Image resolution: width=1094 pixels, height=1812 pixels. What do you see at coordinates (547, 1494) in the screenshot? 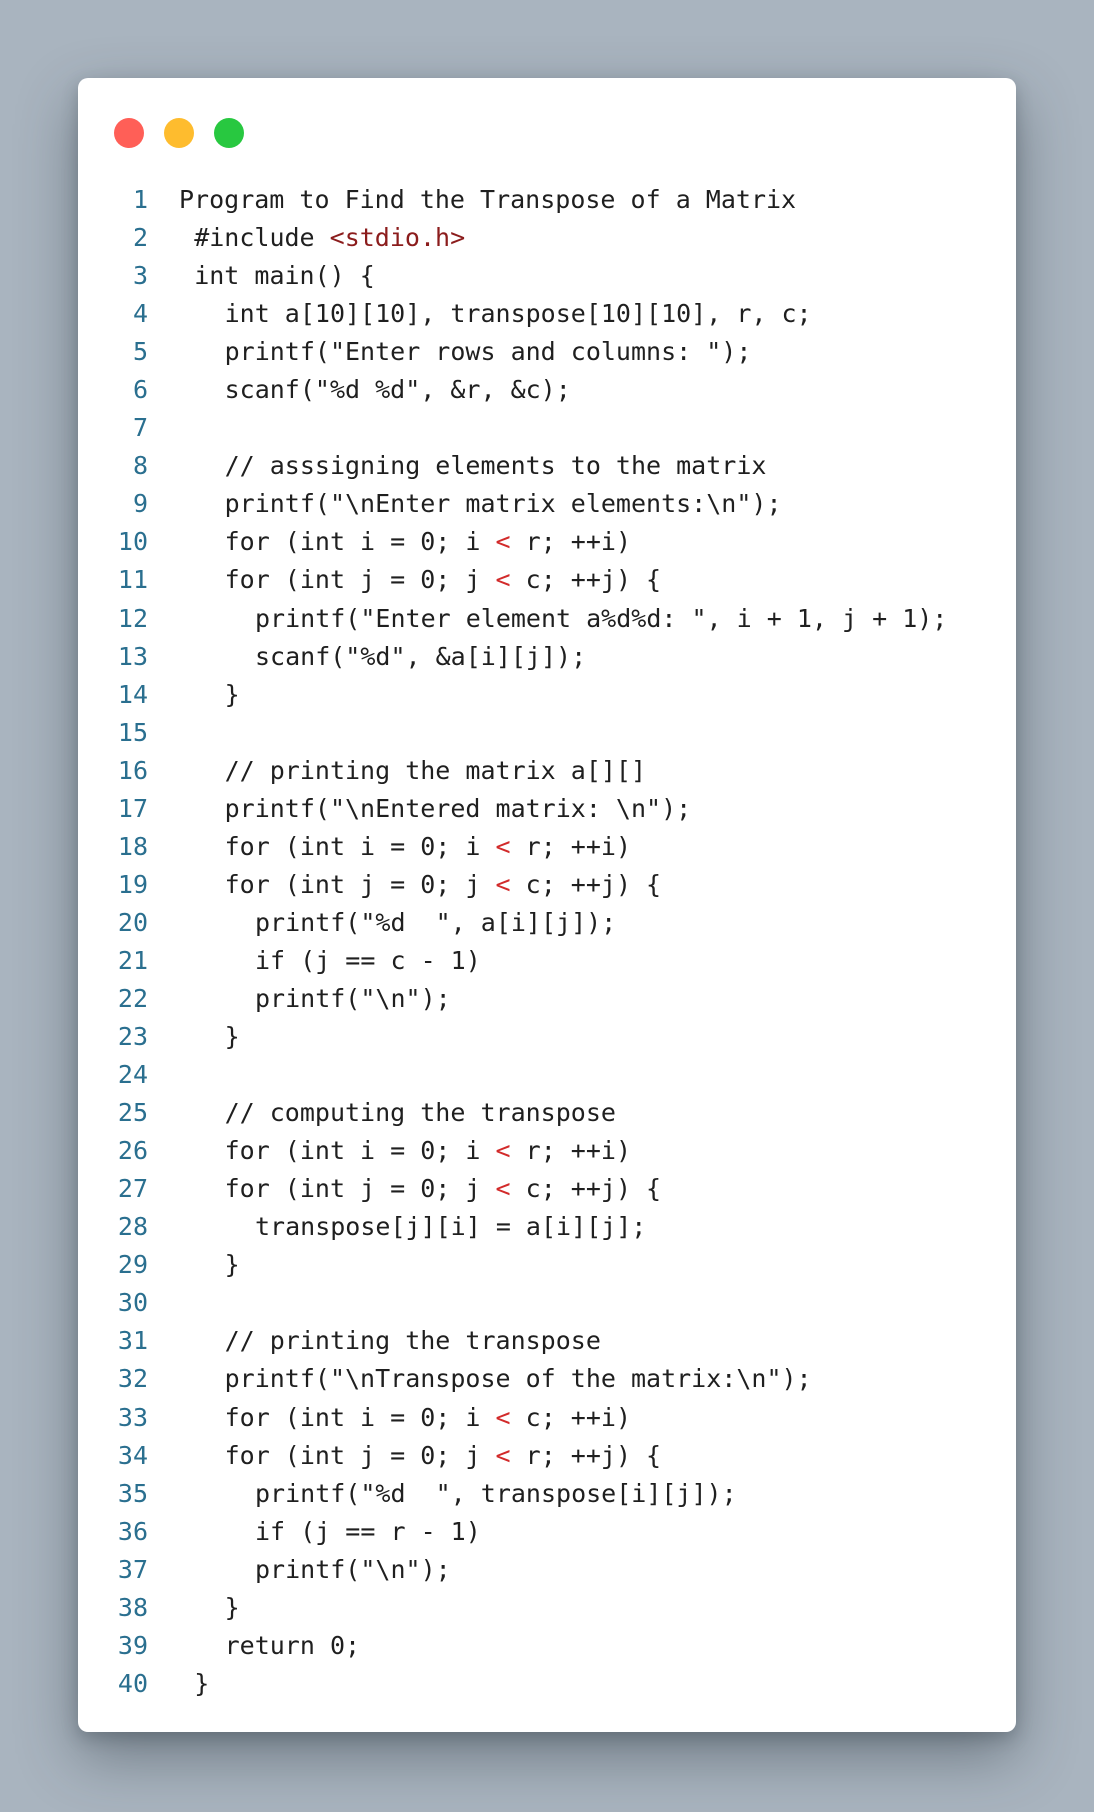
I see `code-line: 35 printf("%d ", transpose[i][j]);` at bounding box center [547, 1494].